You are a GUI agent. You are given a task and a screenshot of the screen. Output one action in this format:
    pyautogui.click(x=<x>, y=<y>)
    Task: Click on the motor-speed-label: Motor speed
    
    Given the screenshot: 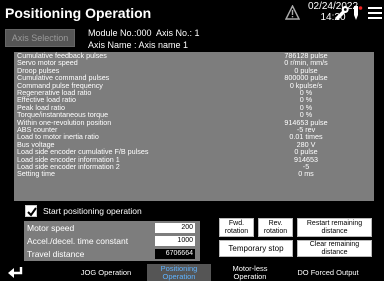 What is the action you would take?
    pyautogui.click(x=51, y=228)
    